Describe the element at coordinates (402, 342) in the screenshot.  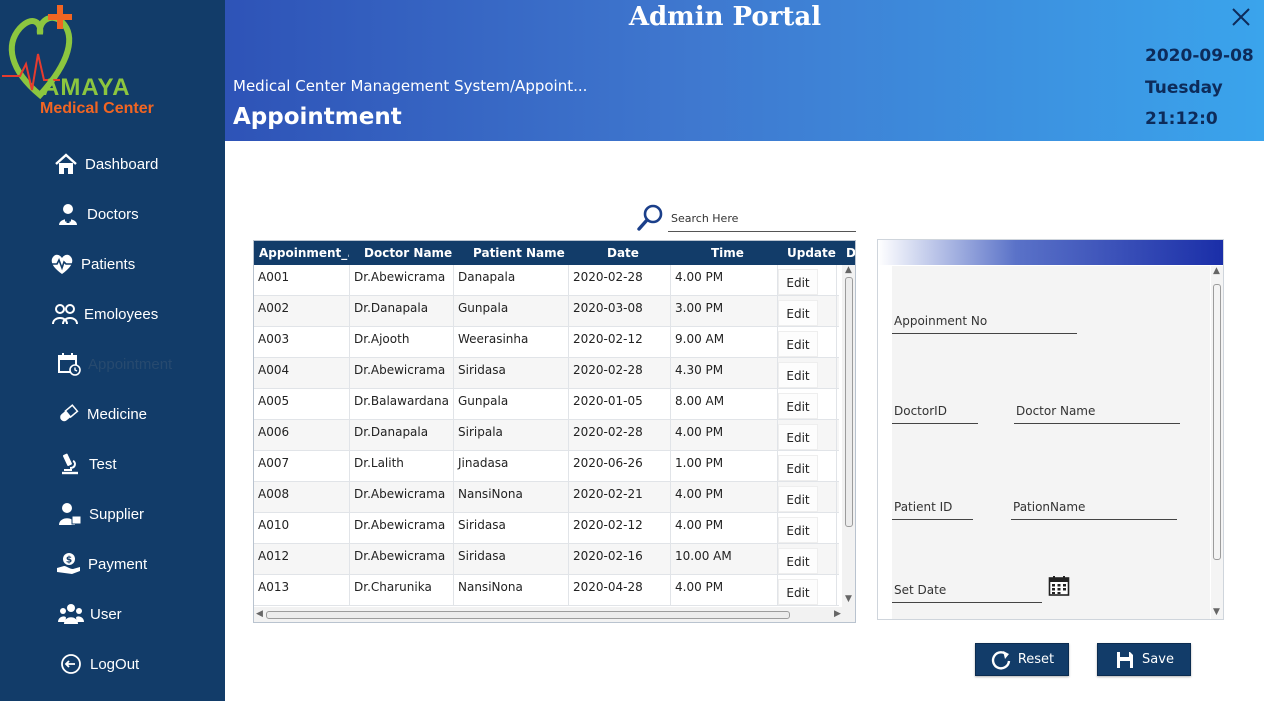
I see `table-cell: Dr.Ajooth` at that location.